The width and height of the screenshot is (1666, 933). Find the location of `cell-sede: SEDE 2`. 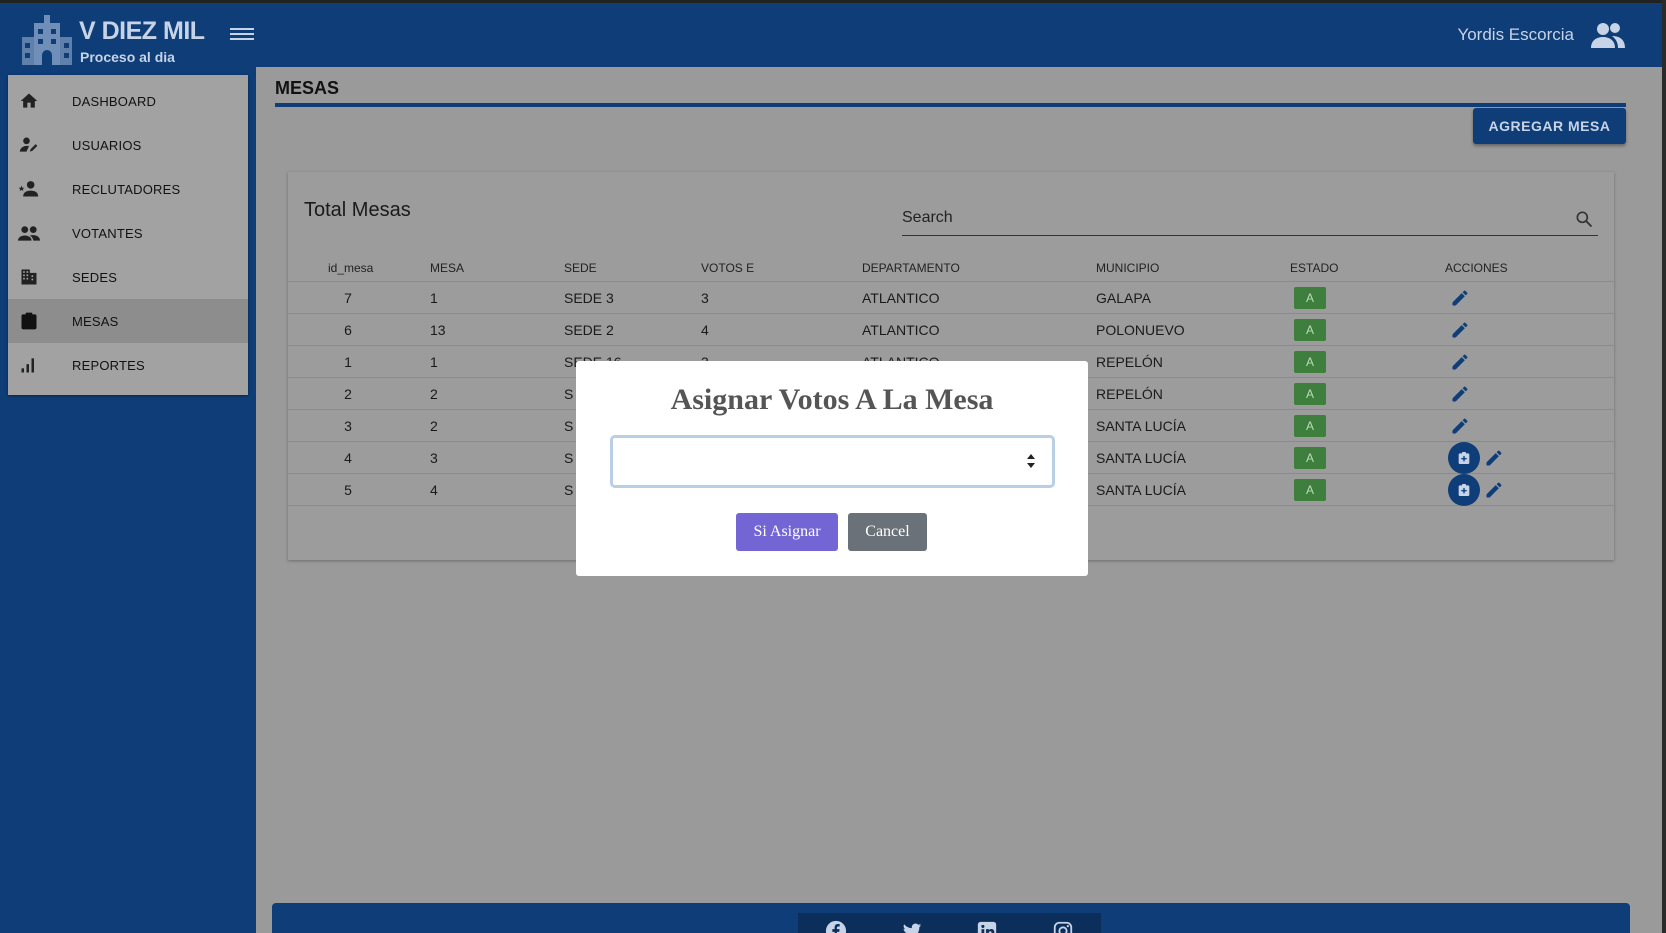

cell-sede: SEDE 2 is located at coordinates (589, 330).